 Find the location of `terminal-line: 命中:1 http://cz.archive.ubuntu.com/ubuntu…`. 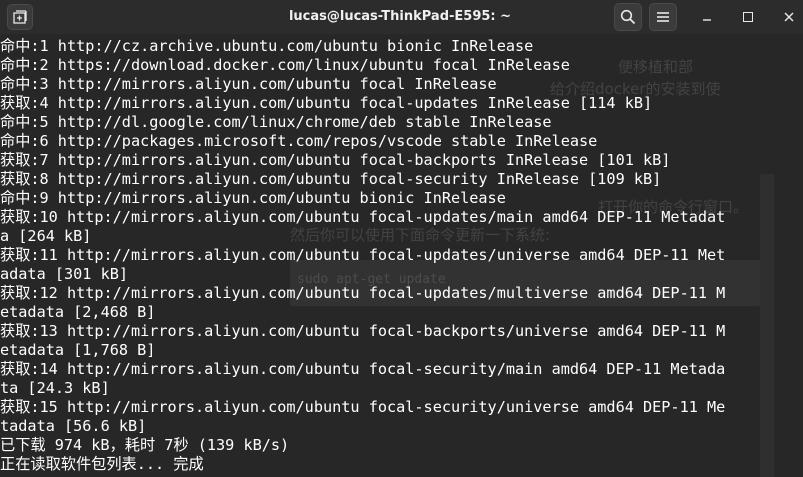

terminal-line: 命中:1 http://cz.archive.ubuntu.com/ubuntu… is located at coordinates (267, 46).